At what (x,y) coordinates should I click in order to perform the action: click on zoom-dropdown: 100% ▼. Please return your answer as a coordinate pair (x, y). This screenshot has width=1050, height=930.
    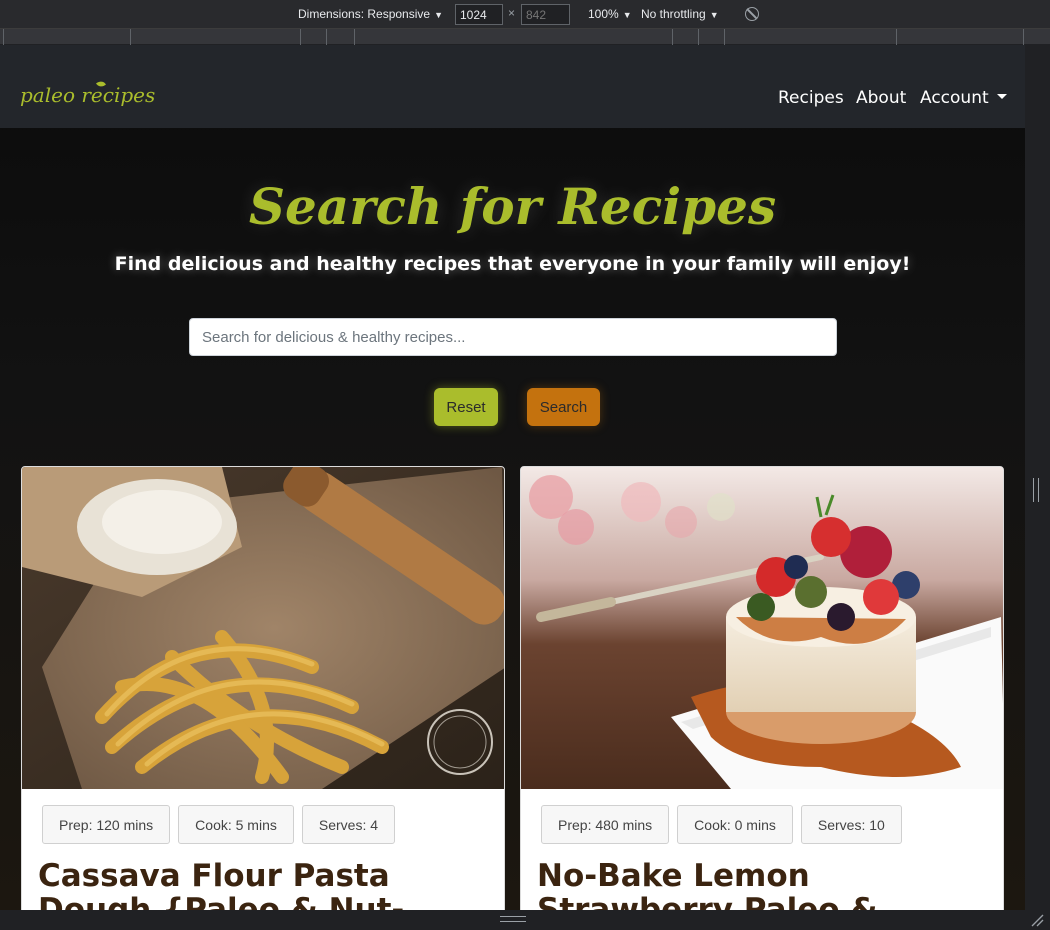
    Looking at the image, I should click on (610, 14).